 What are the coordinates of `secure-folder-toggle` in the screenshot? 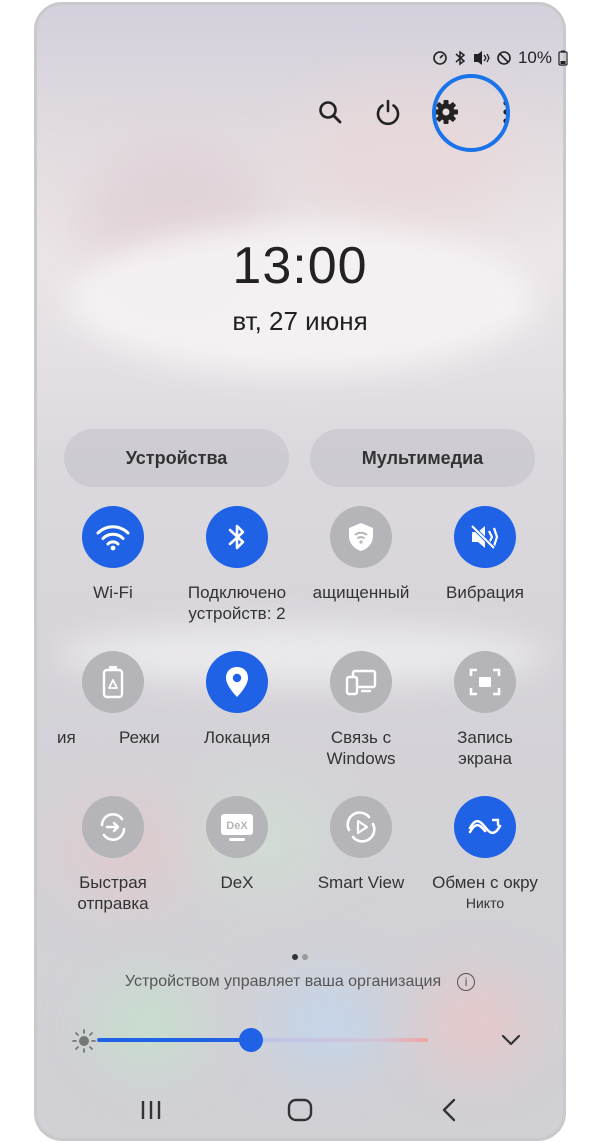 It's located at (361, 537).